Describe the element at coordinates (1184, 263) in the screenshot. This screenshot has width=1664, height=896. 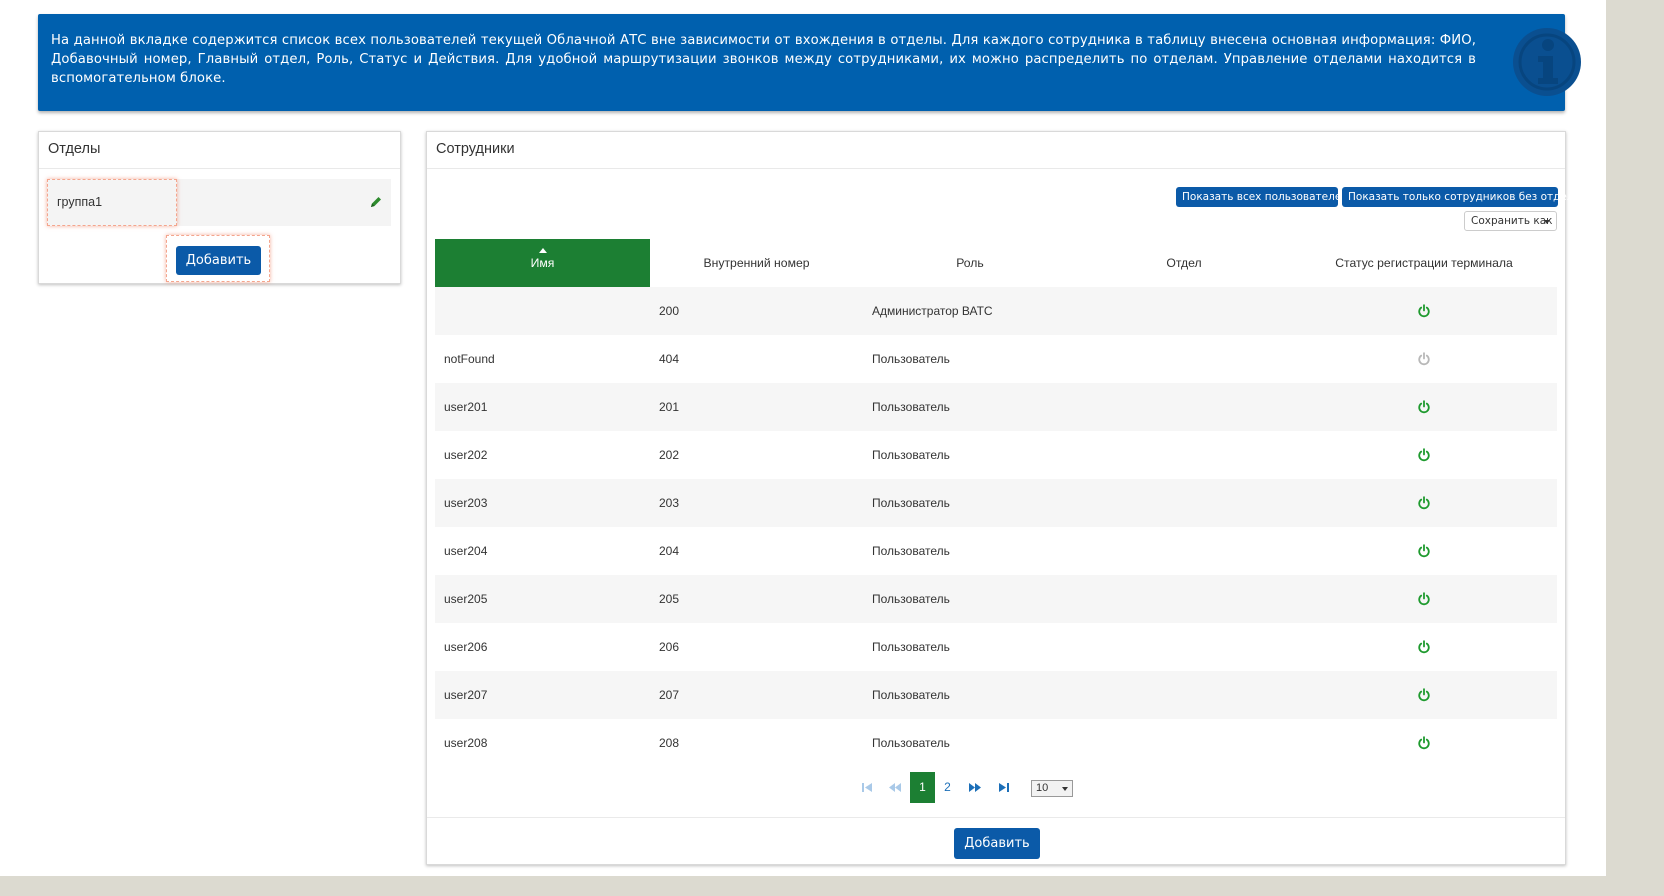
I see `column-header-department: Отдел` at that location.